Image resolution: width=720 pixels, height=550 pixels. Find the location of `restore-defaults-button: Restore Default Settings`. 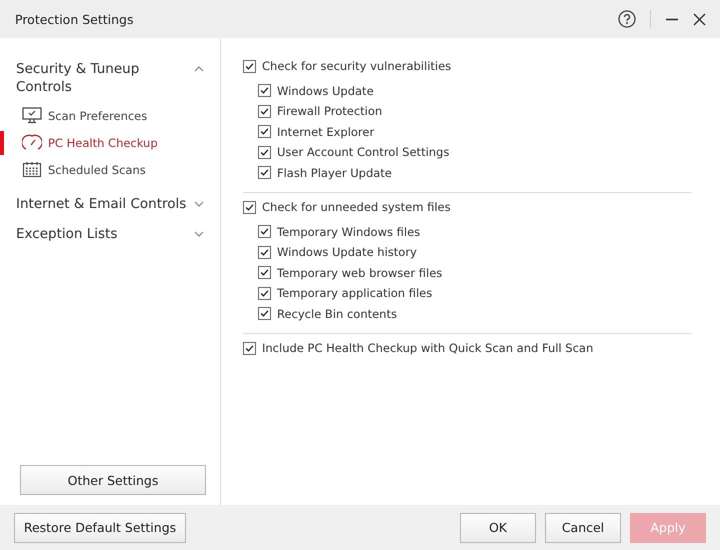

restore-defaults-button: Restore Default Settings is located at coordinates (100, 527).